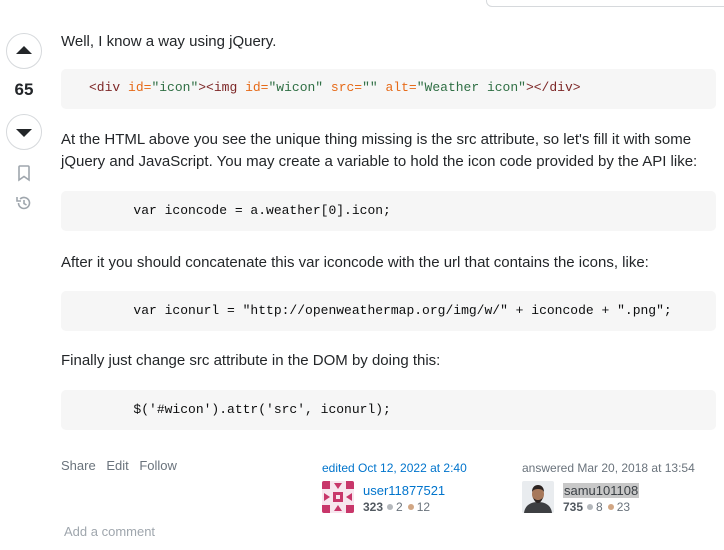 The width and height of the screenshot is (724, 550). I want to click on code-token: "Weather icon", so click(471, 87).